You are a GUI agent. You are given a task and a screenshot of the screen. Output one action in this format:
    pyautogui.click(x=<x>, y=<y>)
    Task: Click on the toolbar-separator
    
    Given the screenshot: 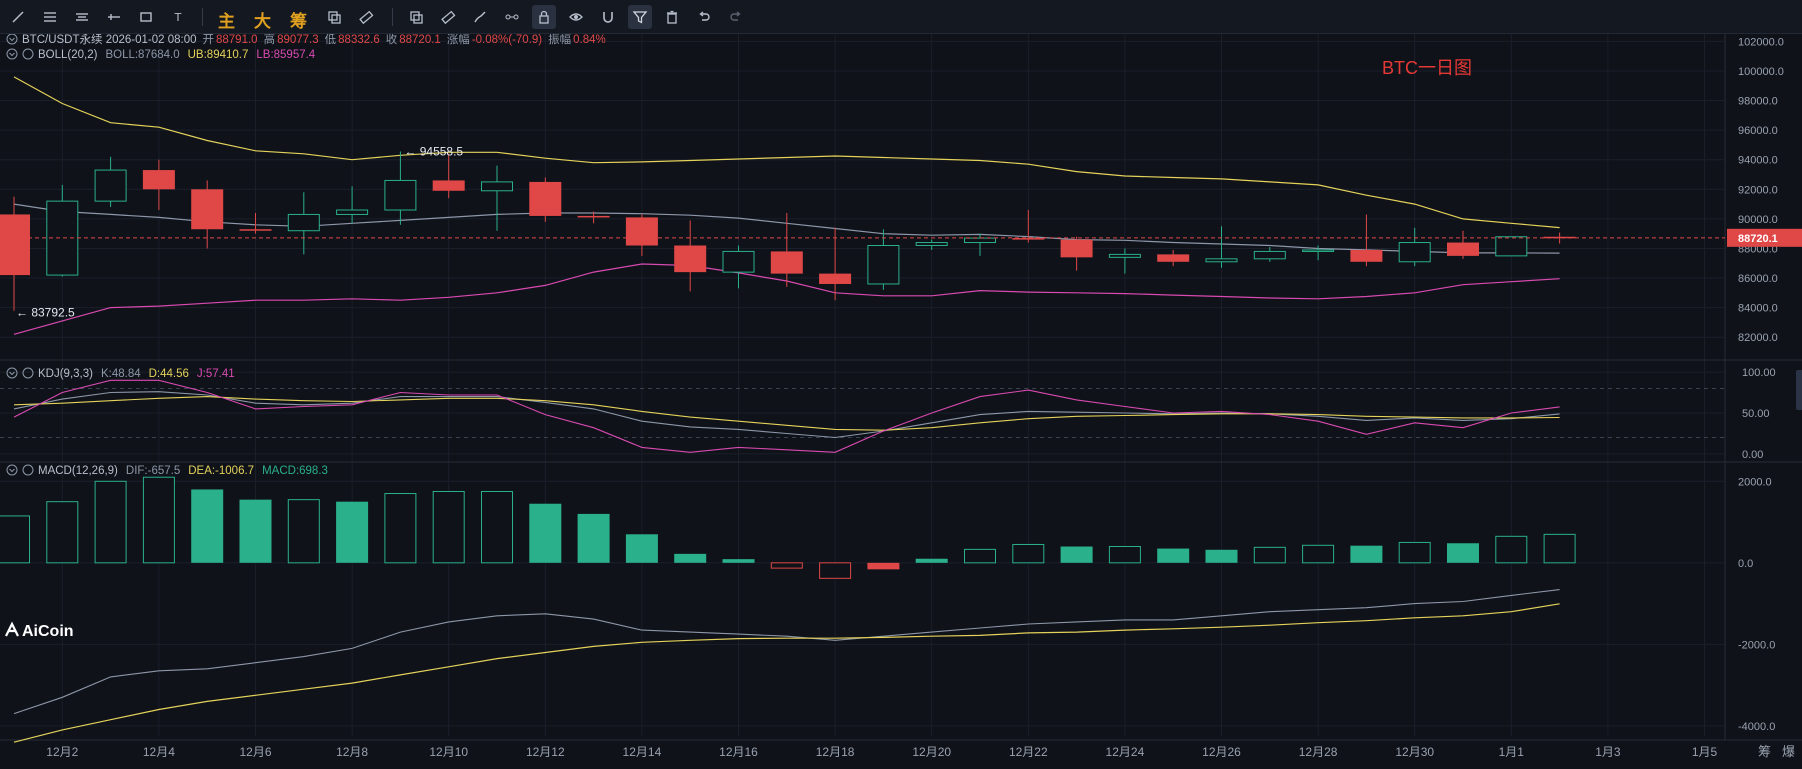 What is the action you would take?
    pyautogui.click(x=392, y=17)
    